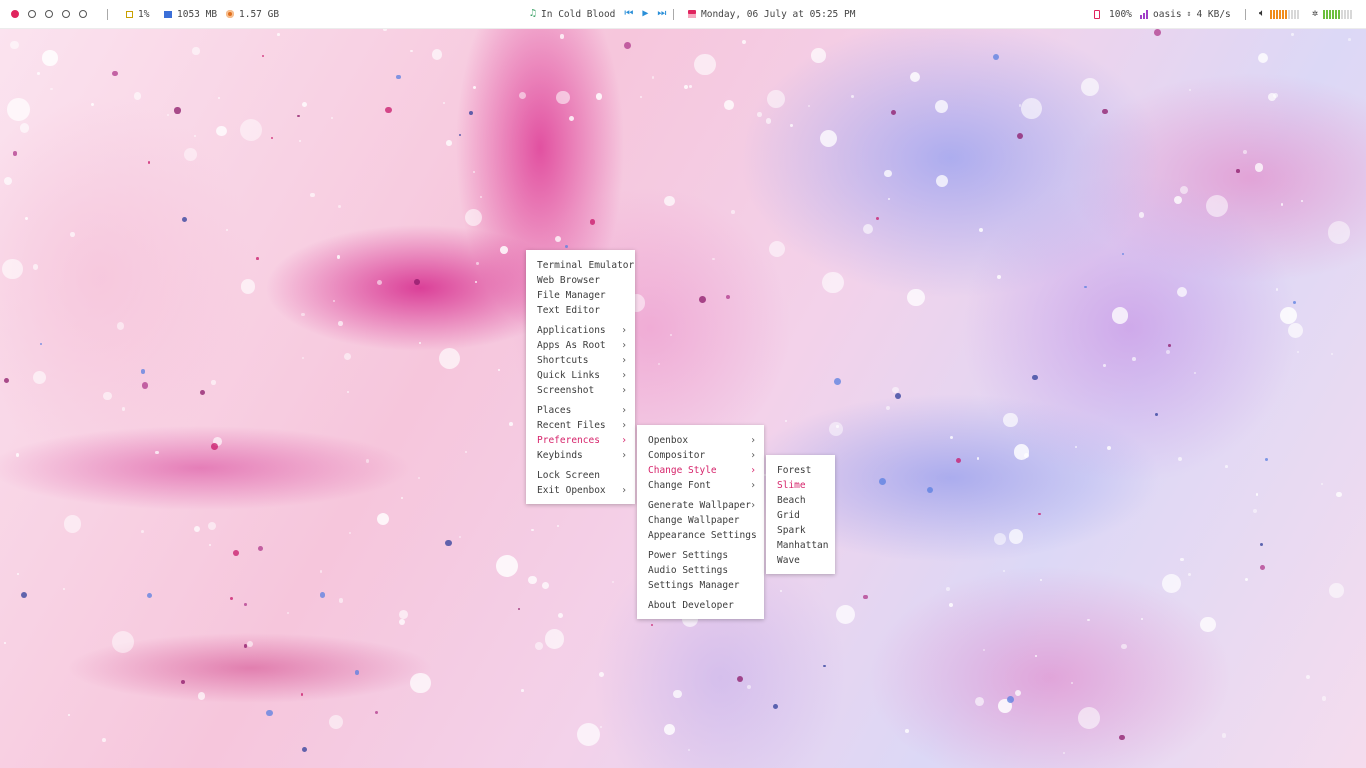  I want to click on play-icon: ▶, so click(645, 14).